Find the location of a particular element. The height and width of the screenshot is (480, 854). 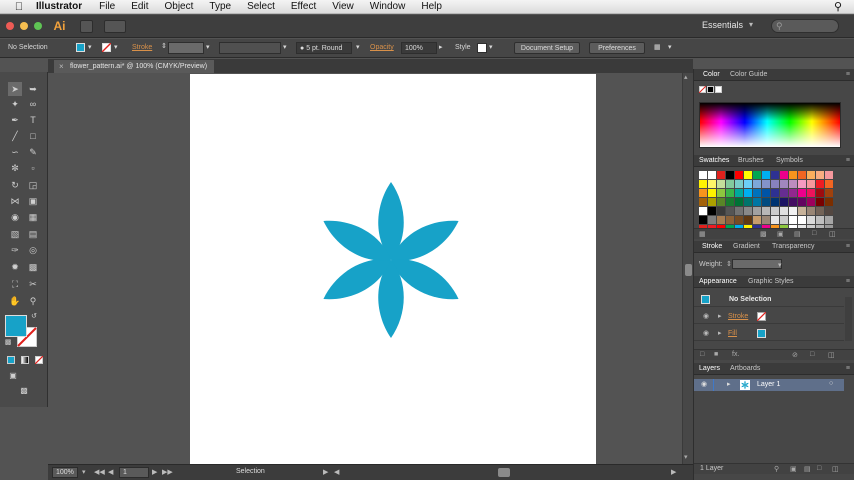

stroke-swatch is located at coordinates (106, 47).